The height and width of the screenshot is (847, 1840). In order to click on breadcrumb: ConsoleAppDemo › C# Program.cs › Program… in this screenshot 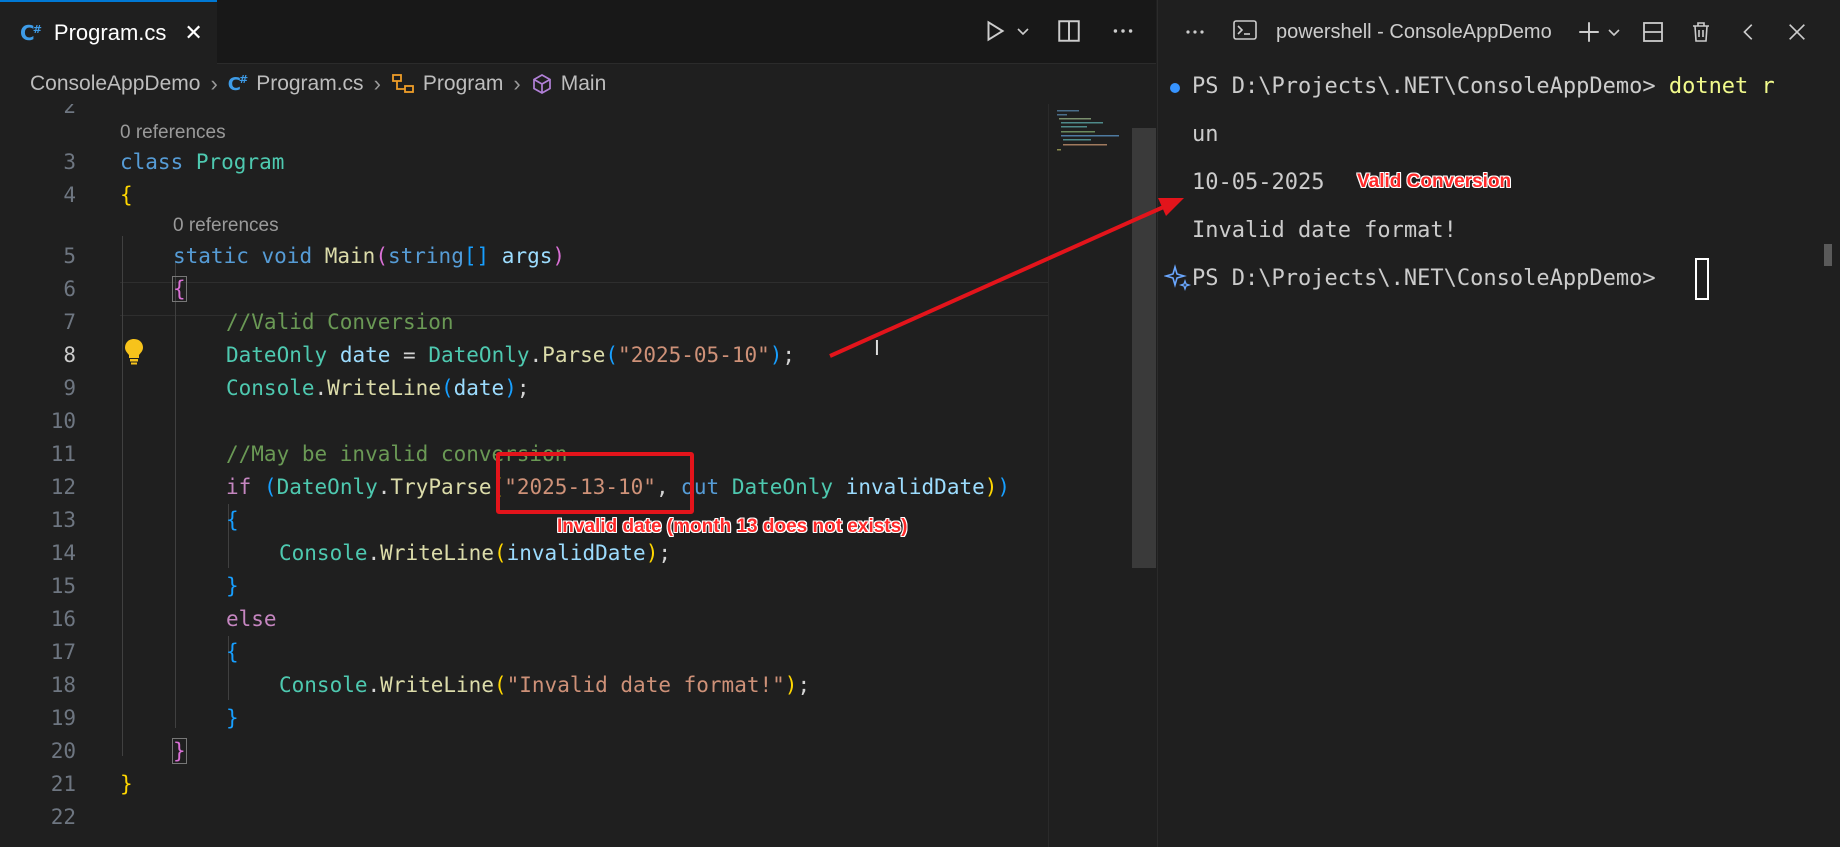, I will do `click(578, 84)`.